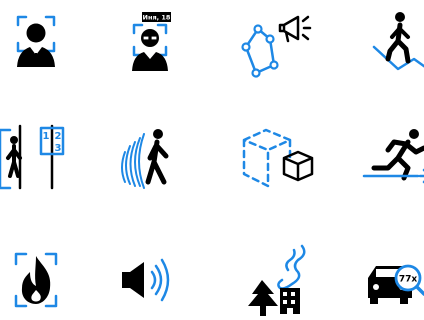  What do you see at coordinates (150, 280) in the screenshot?
I see `audio-speaker-icon` at bounding box center [150, 280].